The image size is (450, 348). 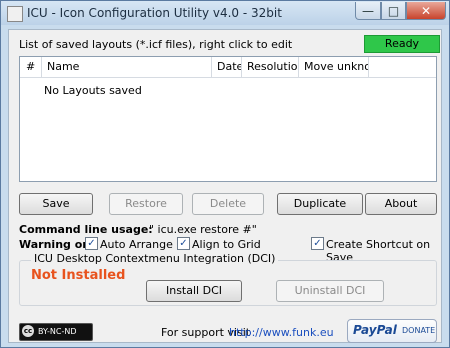 What do you see at coordinates (426, 11) in the screenshot?
I see `close-button: ✕` at bounding box center [426, 11].